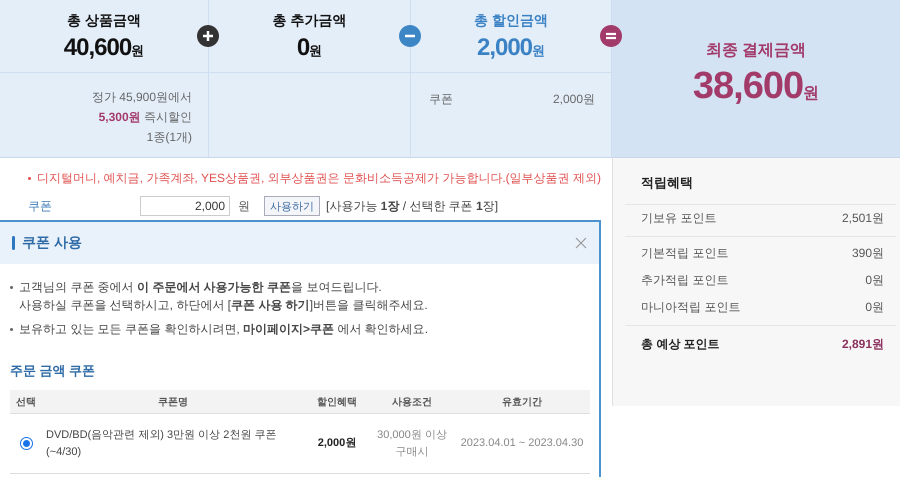 This screenshot has height=477, width=900. Describe the element at coordinates (441, 99) in the screenshot. I see `discount-label: 쿠폰` at that location.